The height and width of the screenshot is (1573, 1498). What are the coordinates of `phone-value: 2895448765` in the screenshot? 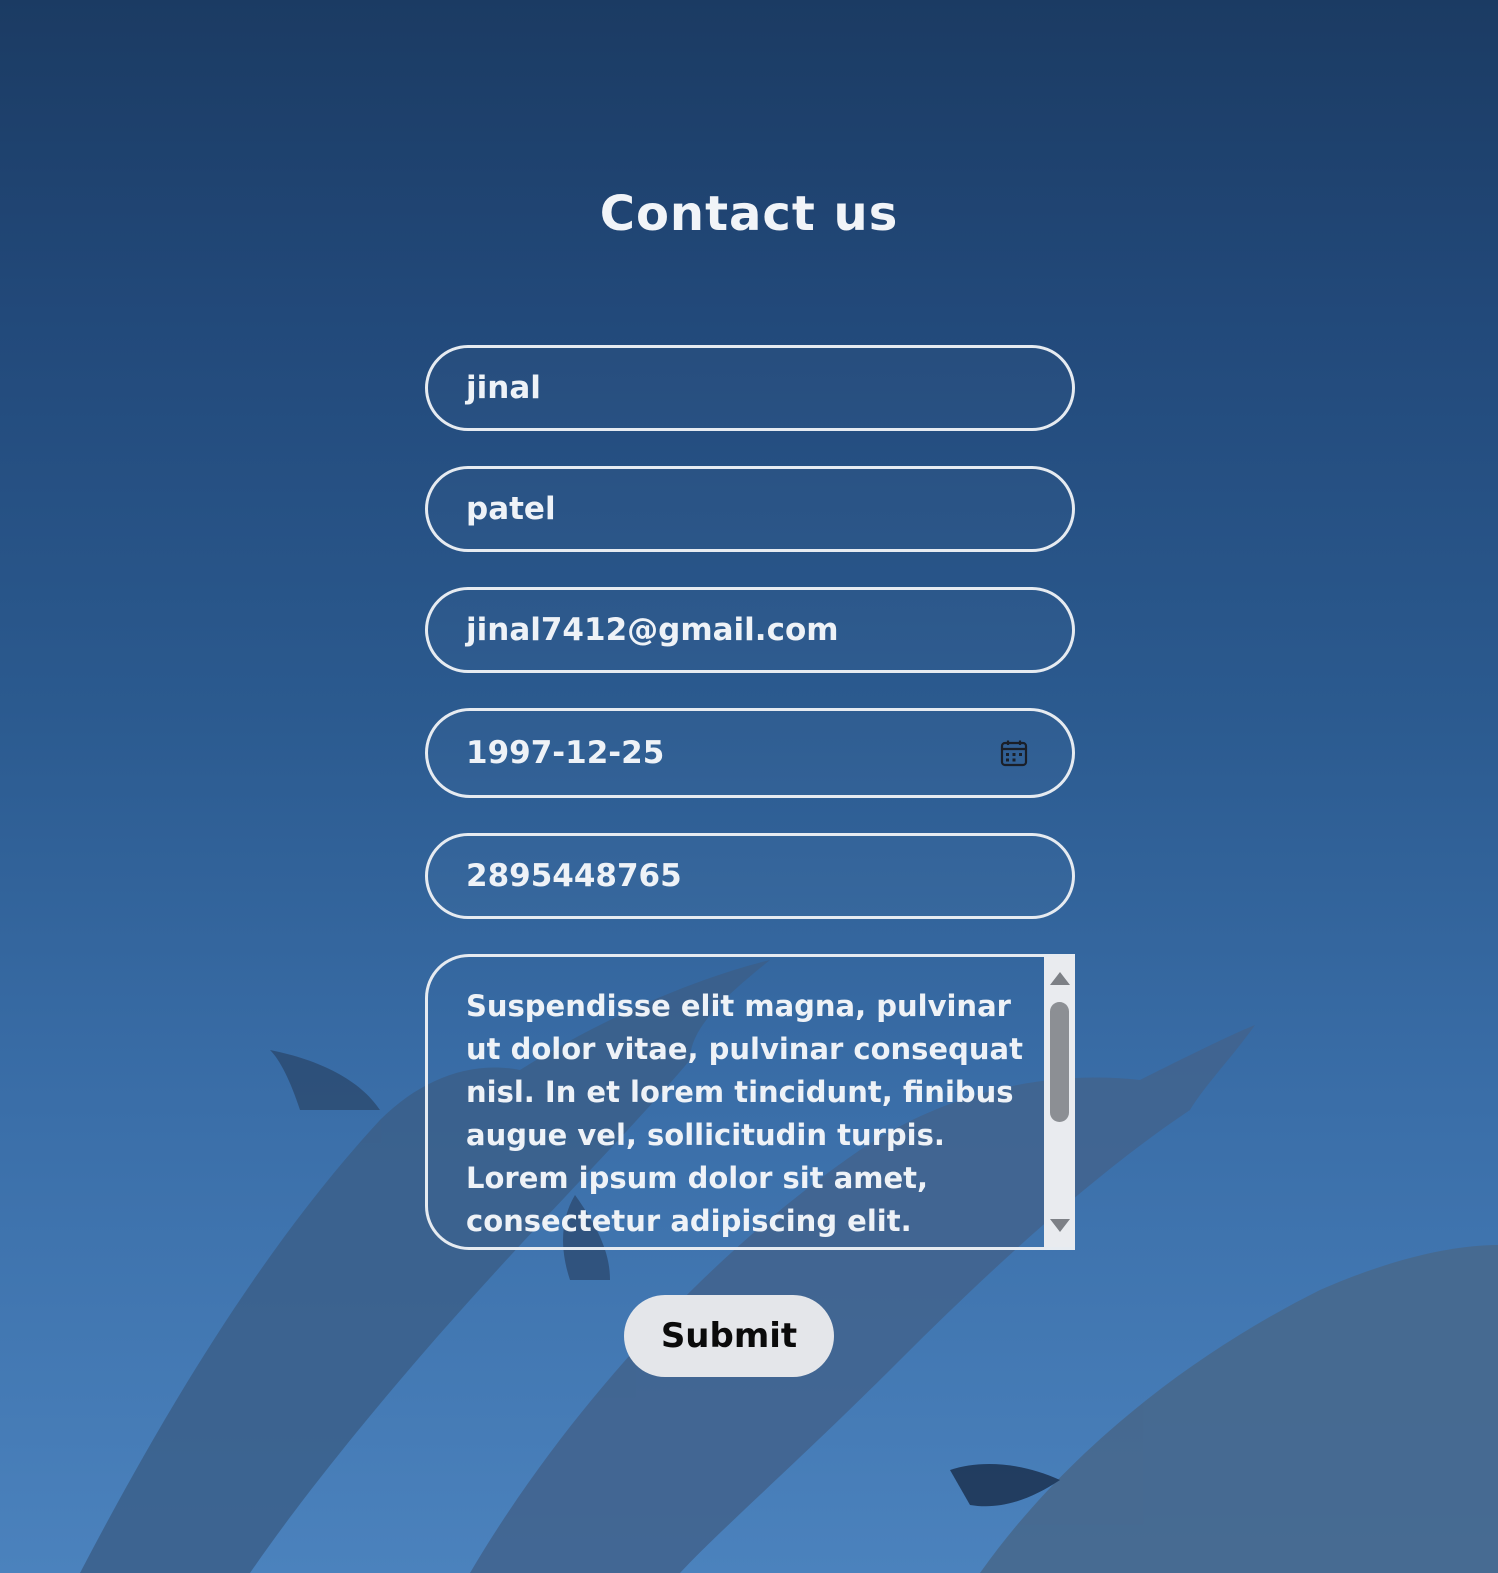 It's located at (574, 876).